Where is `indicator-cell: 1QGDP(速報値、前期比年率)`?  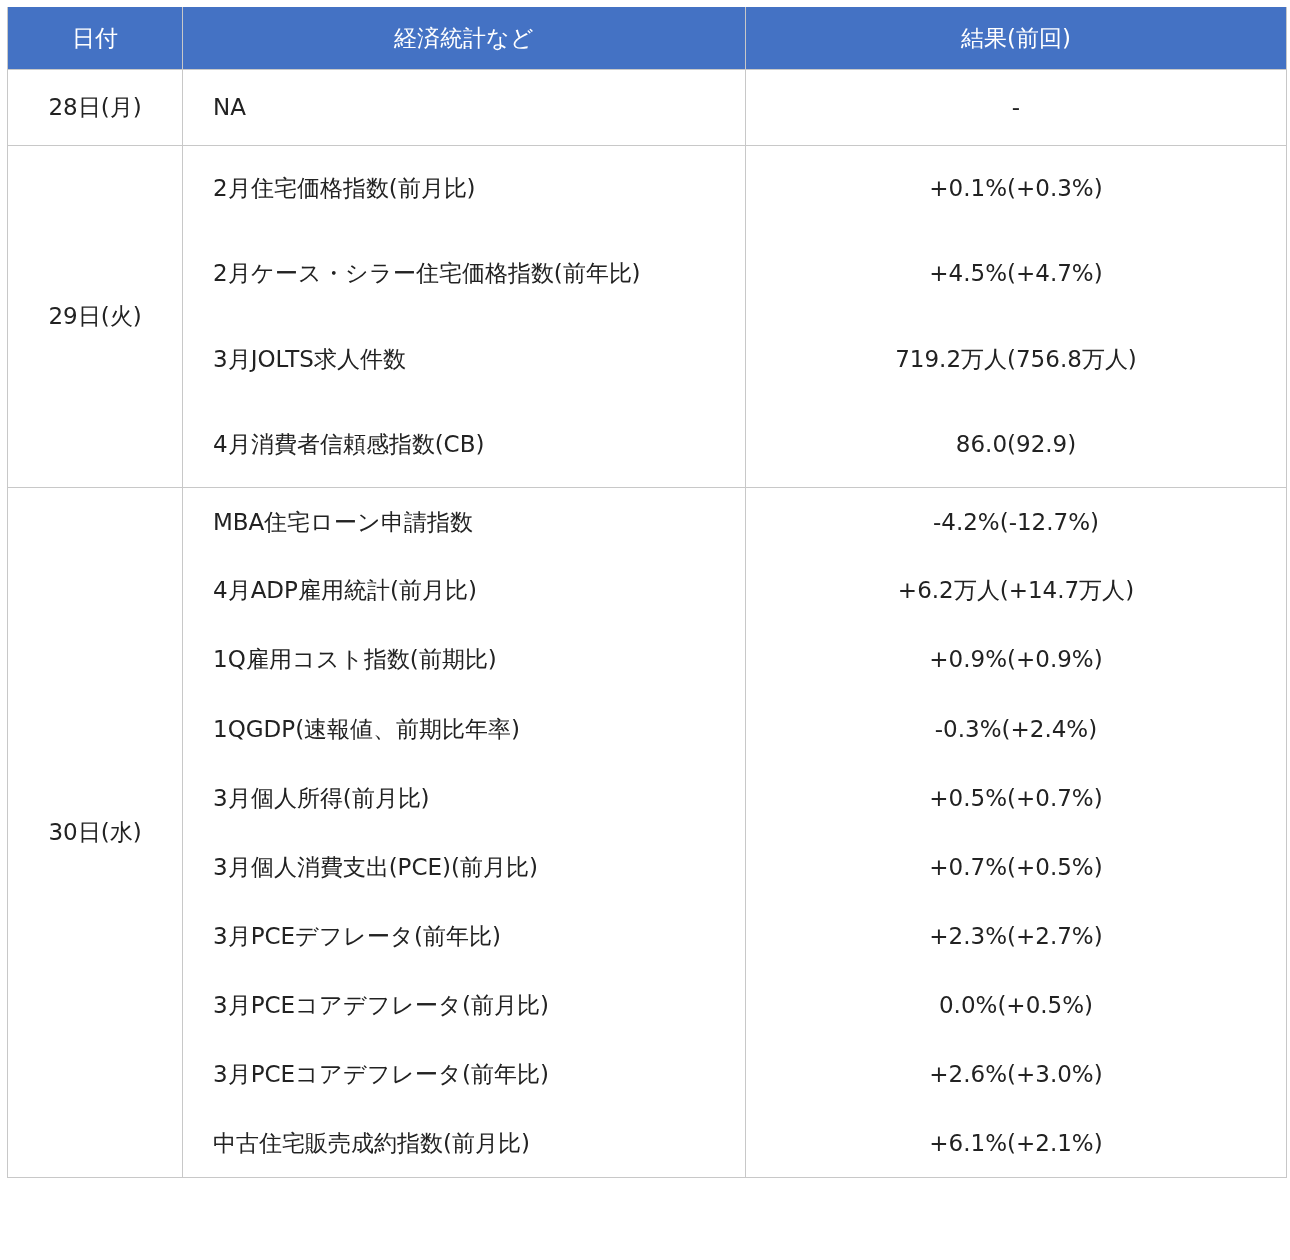
indicator-cell: 1QGDP(速報値、前期比年率) is located at coordinates (464, 729).